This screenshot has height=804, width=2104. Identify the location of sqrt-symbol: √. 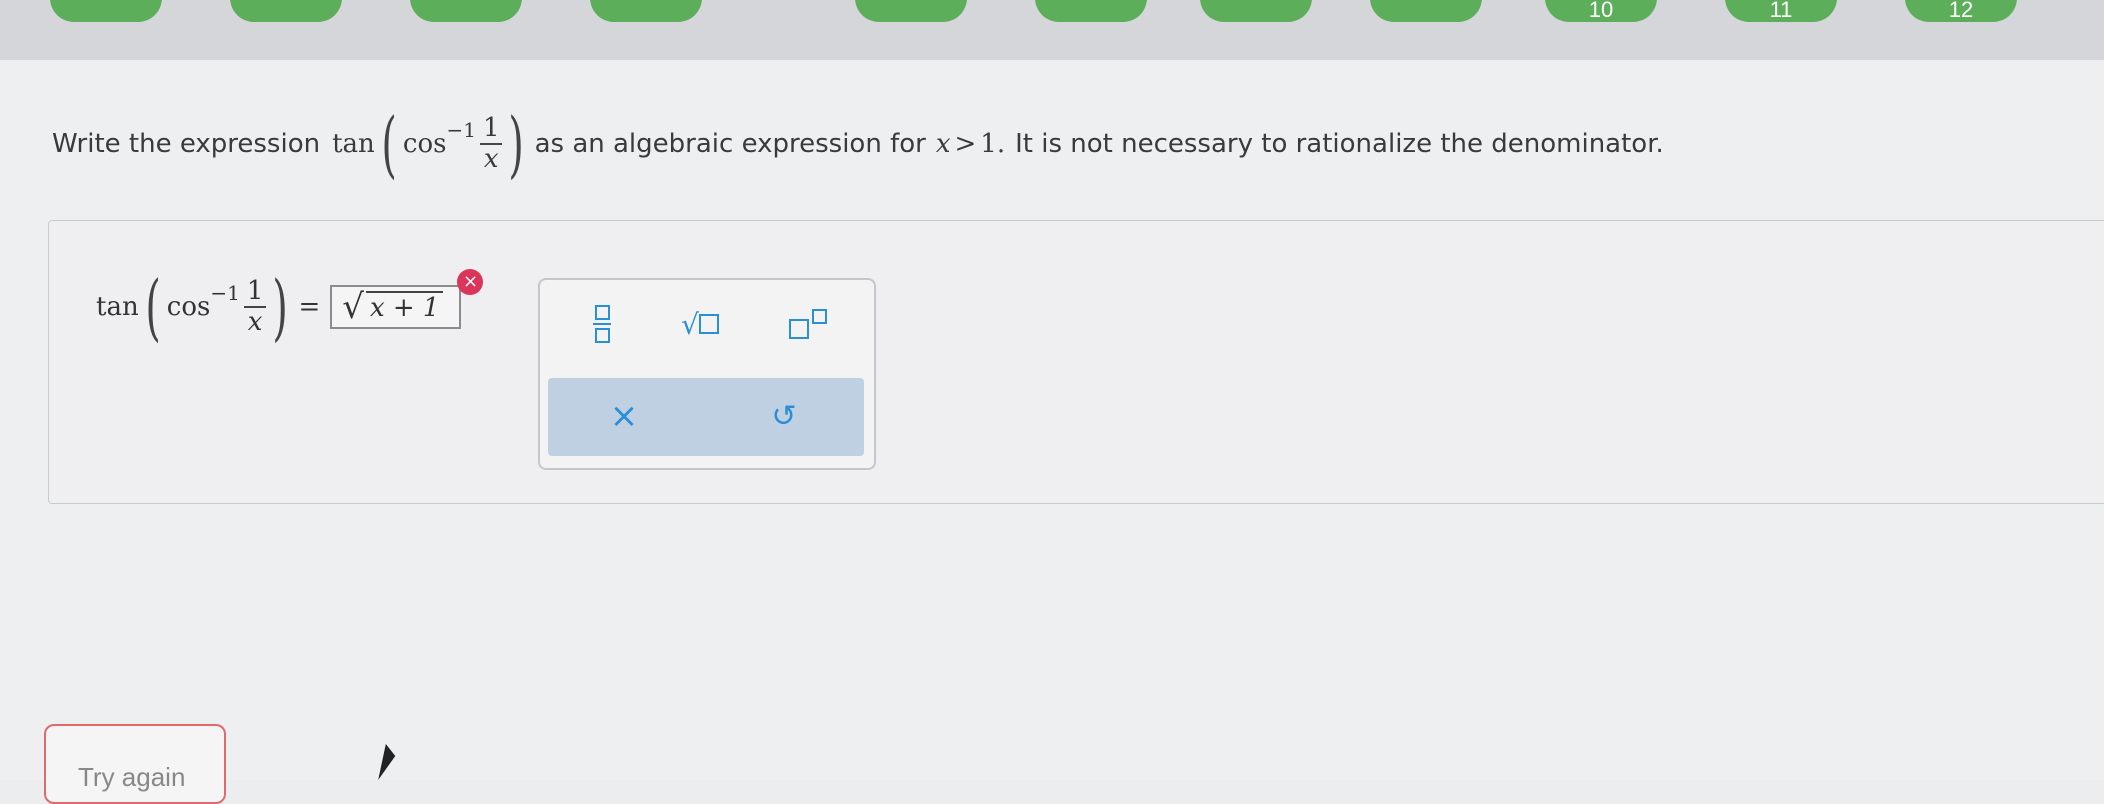
(353, 307).